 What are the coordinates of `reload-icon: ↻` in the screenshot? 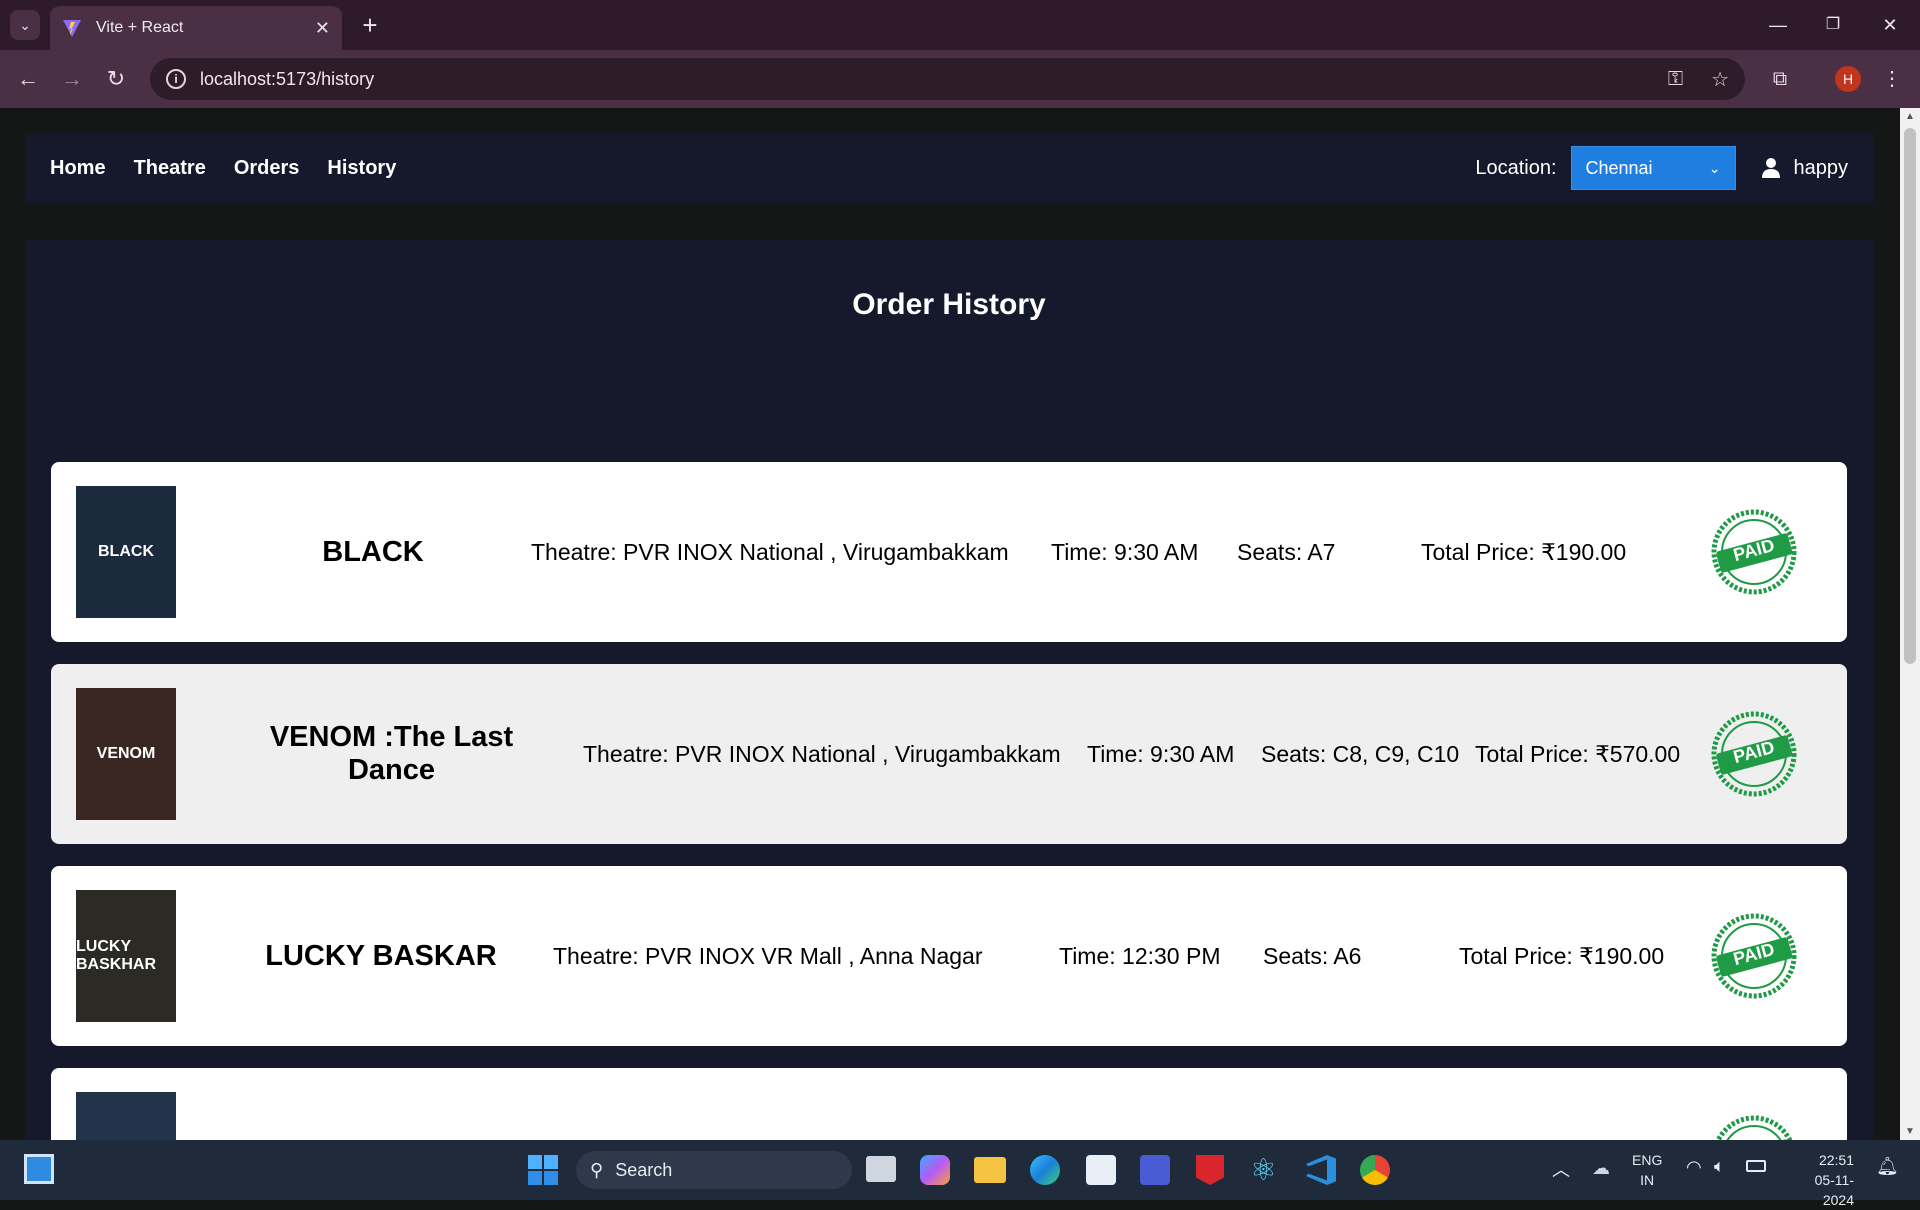 It's located at (116, 79).